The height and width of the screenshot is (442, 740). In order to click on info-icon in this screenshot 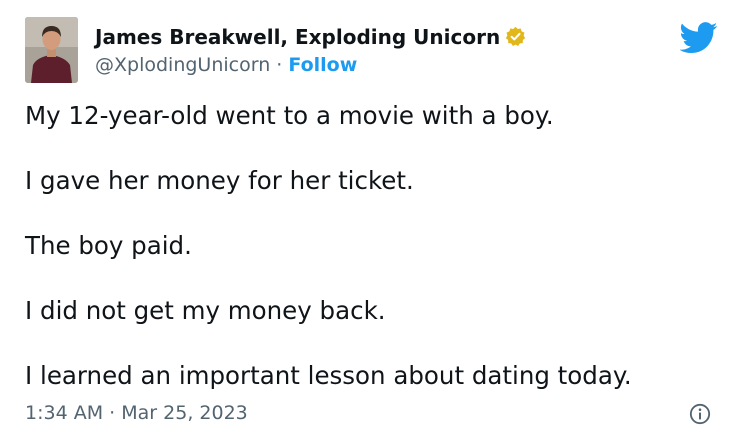, I will do `click(700, 414)`.